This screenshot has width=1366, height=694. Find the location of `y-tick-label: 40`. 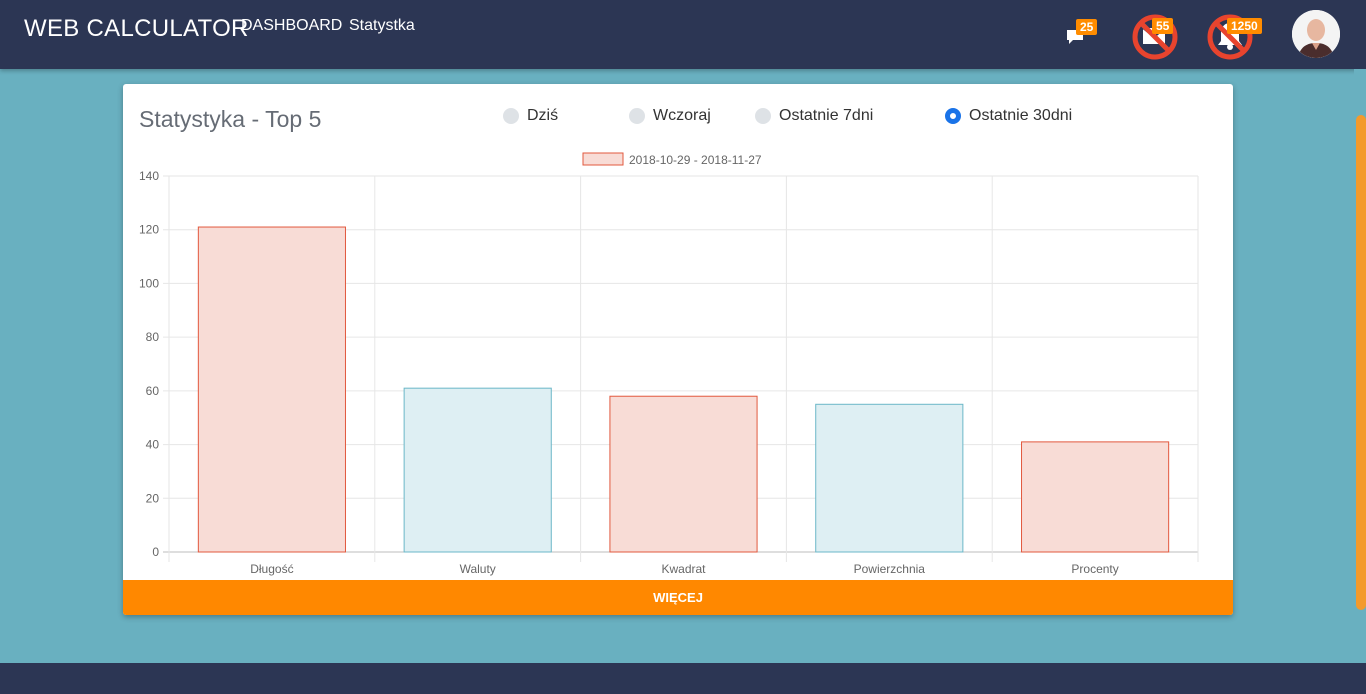

y-tick-label: 40 is located at coordinates (153, 445).